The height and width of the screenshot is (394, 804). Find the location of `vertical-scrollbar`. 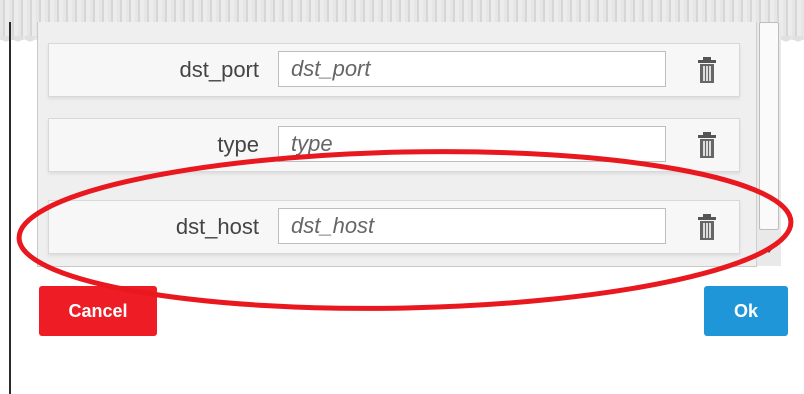

vertical-scrollbar is located at coordinates (768, 144).